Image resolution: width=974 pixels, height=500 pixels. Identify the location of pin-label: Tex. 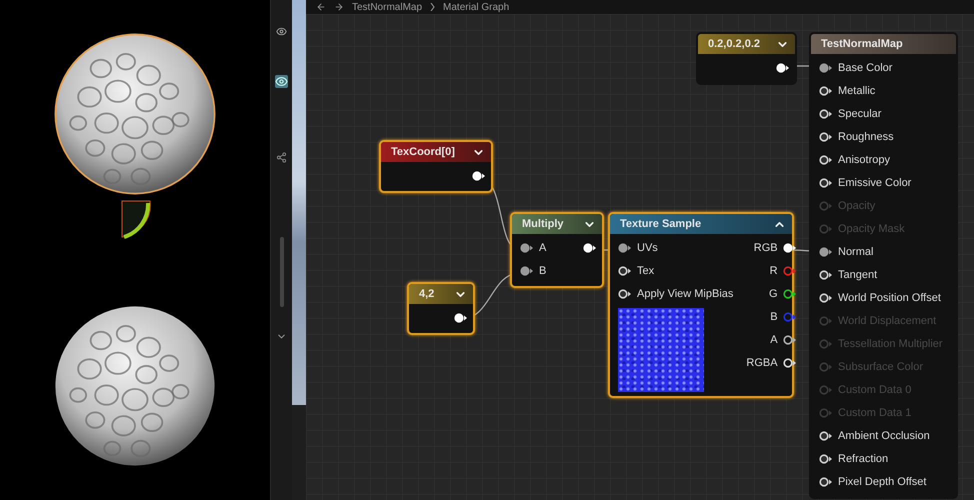
(645, 270).